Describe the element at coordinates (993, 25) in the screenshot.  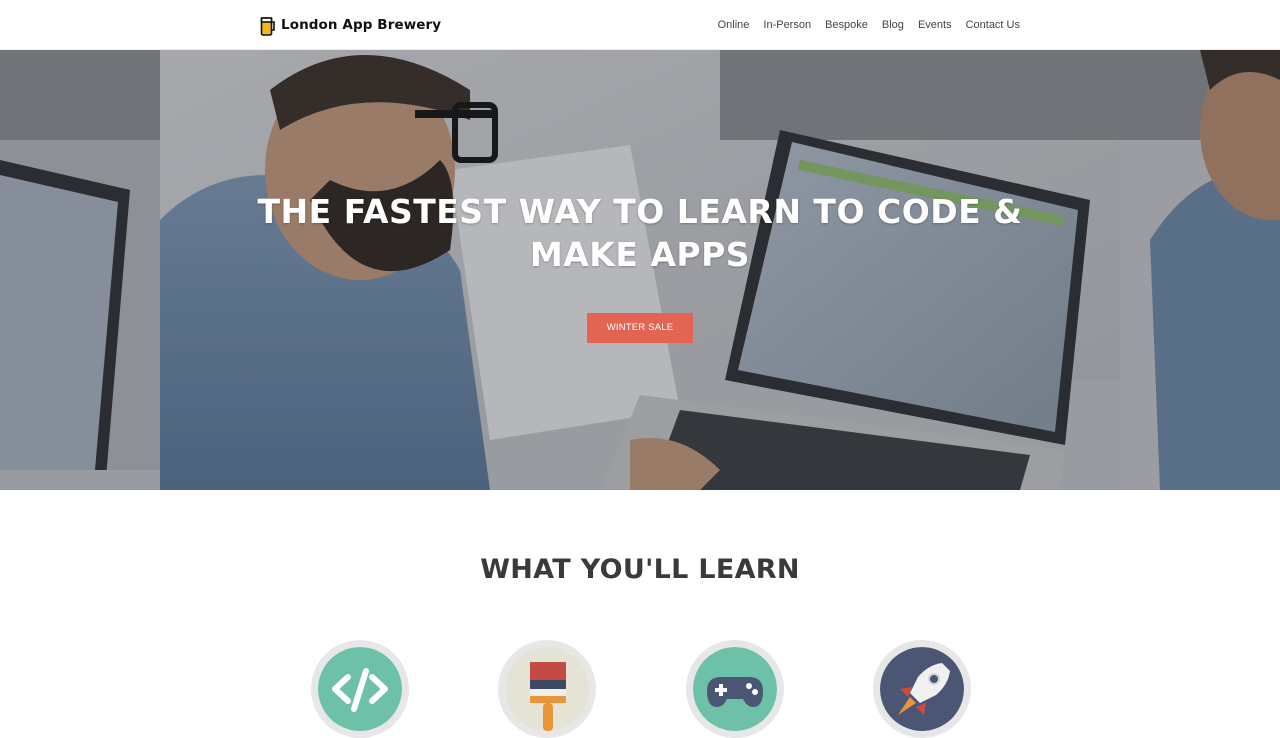
I see `nav-link-contact-us: Contact Us` at that location.